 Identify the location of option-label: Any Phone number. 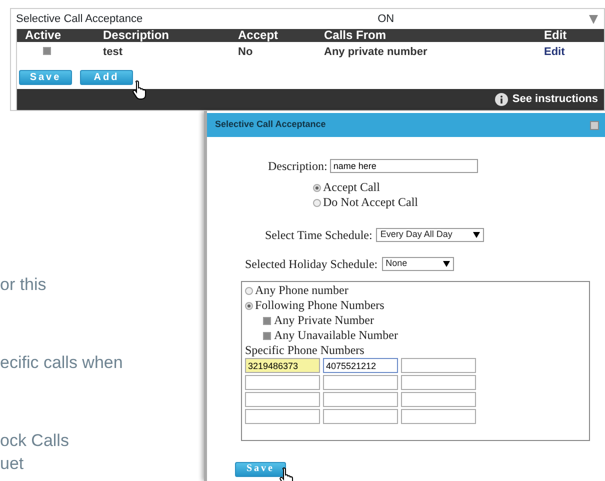
(301, 290).